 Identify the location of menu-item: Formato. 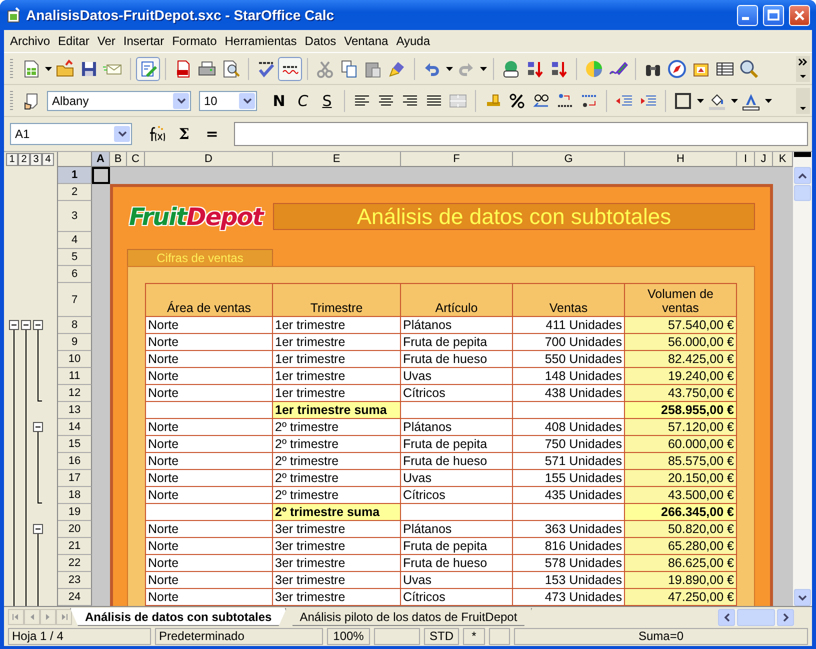
(194, 41).